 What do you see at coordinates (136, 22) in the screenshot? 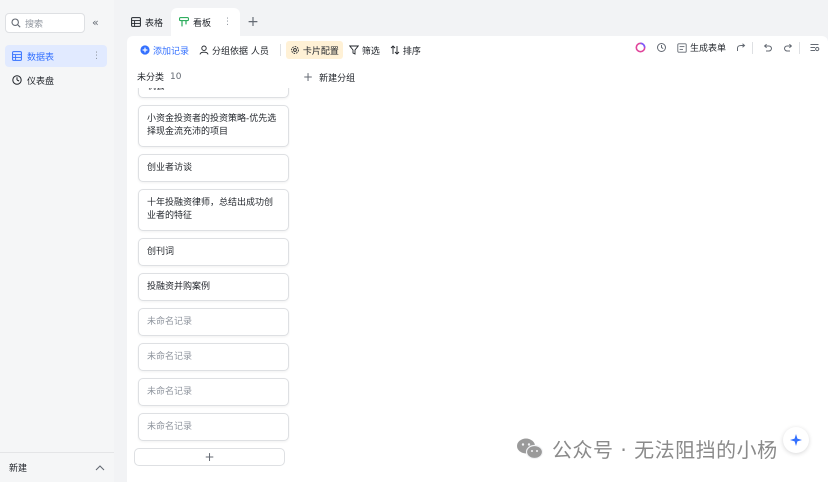
I see `grid-icon` at bounding box center [136, 22].